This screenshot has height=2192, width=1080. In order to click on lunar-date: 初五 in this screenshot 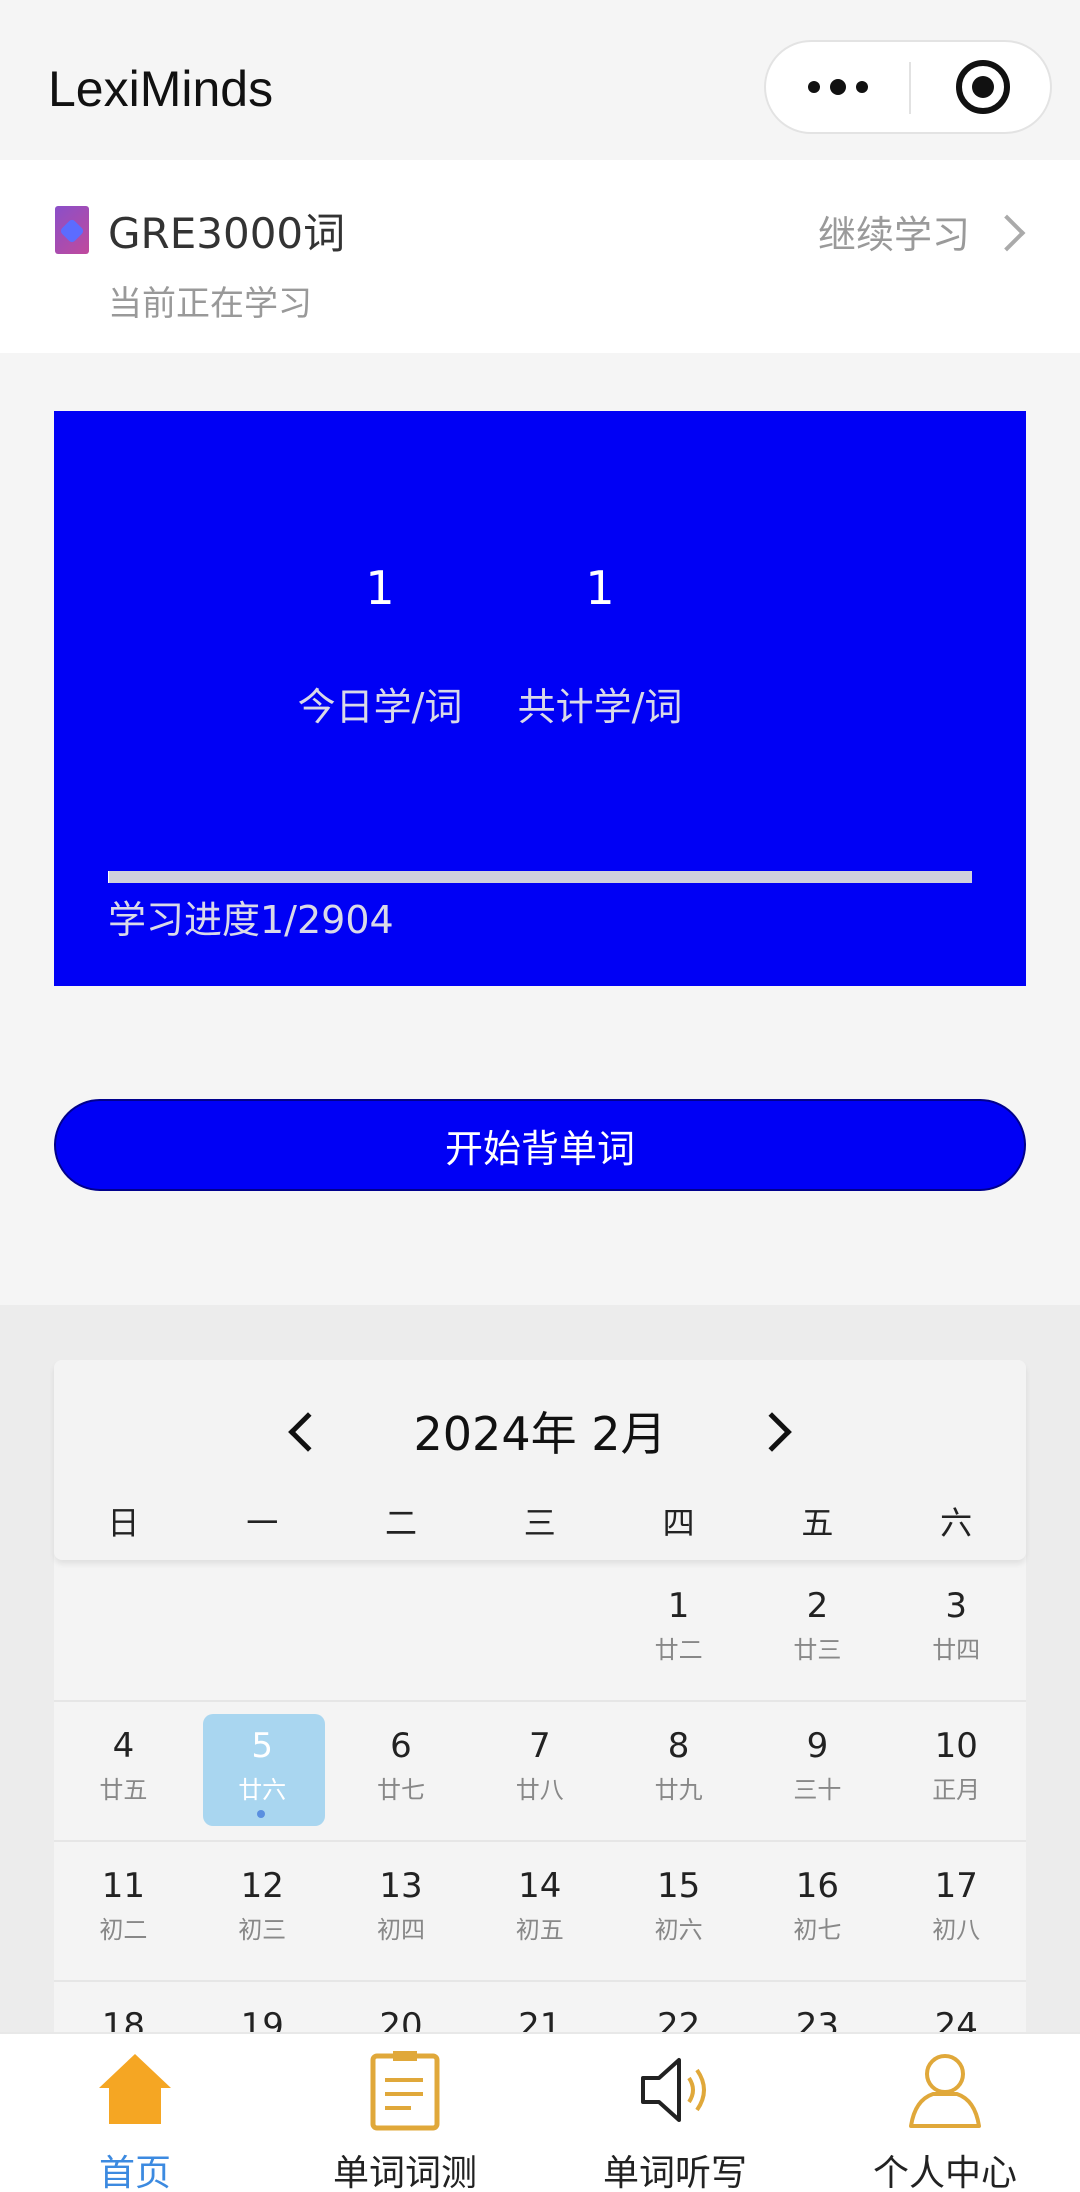, I will do `click(539, 1930)`.